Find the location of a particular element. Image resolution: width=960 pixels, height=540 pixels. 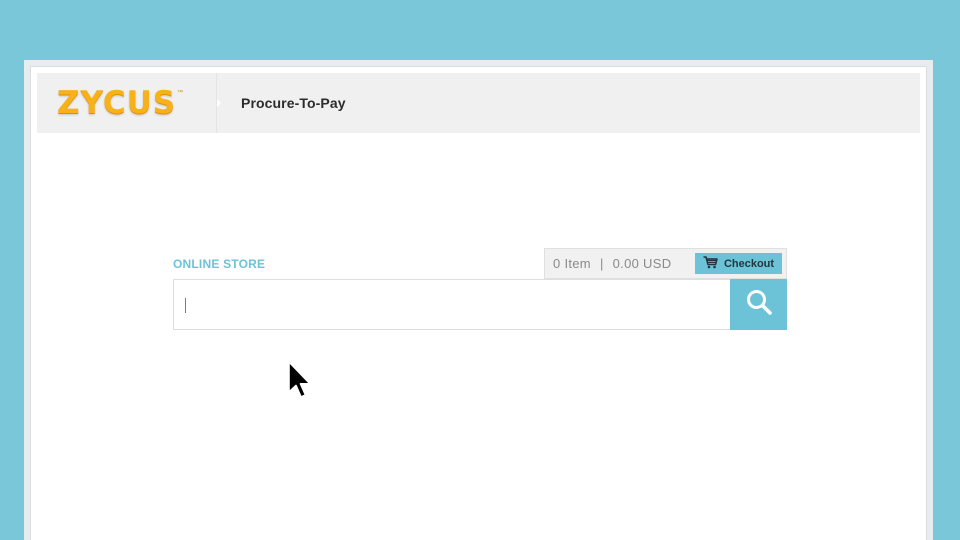

search-button is located at coordinates (758, 304).